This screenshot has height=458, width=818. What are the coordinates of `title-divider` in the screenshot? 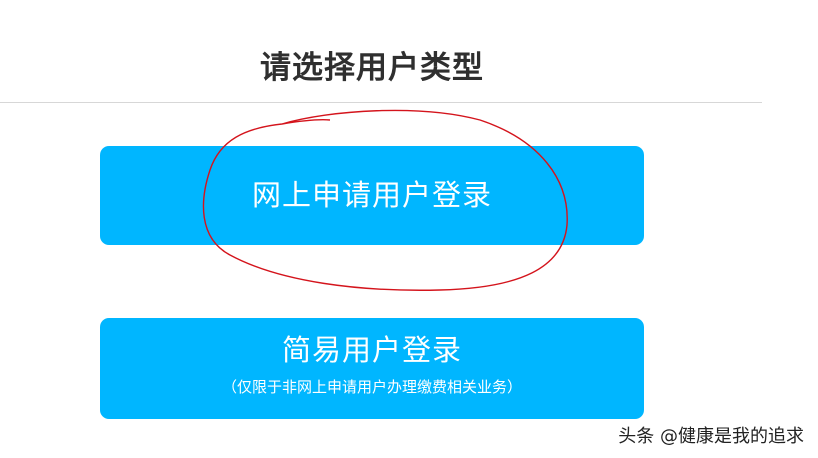 It's located at (381, 102).